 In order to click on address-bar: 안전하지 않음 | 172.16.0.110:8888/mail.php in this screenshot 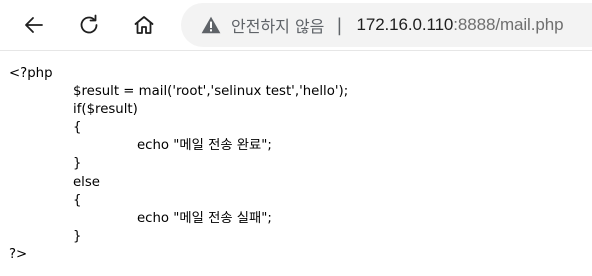, I will do `click(386, 25)`.